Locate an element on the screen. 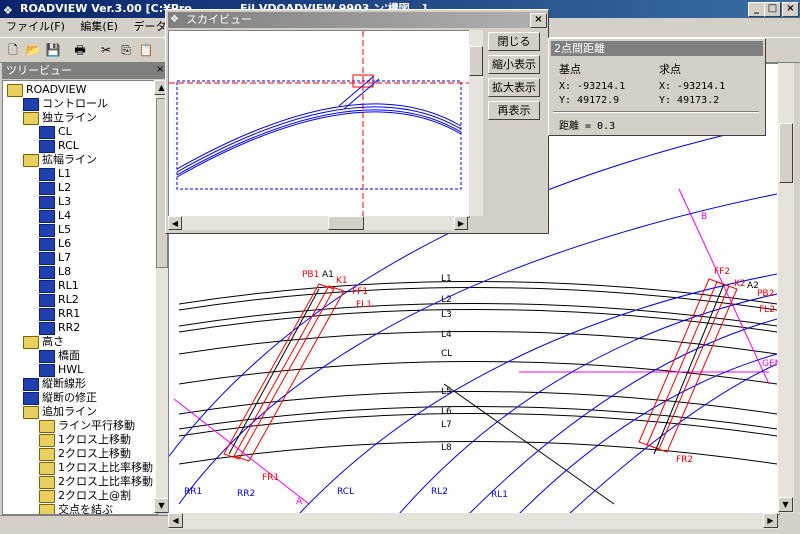 The image size is (800, 534). label-pb2: PB2 is located at coordinates (765, 294).